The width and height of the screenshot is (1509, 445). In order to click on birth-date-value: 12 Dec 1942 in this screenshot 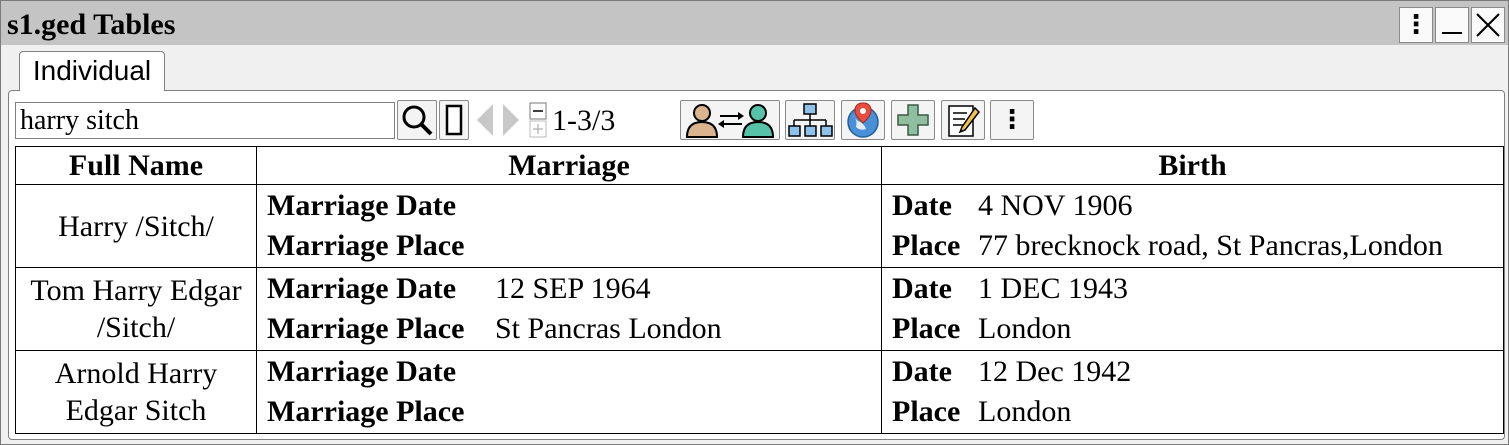, I will do `click(1055, 371)`.